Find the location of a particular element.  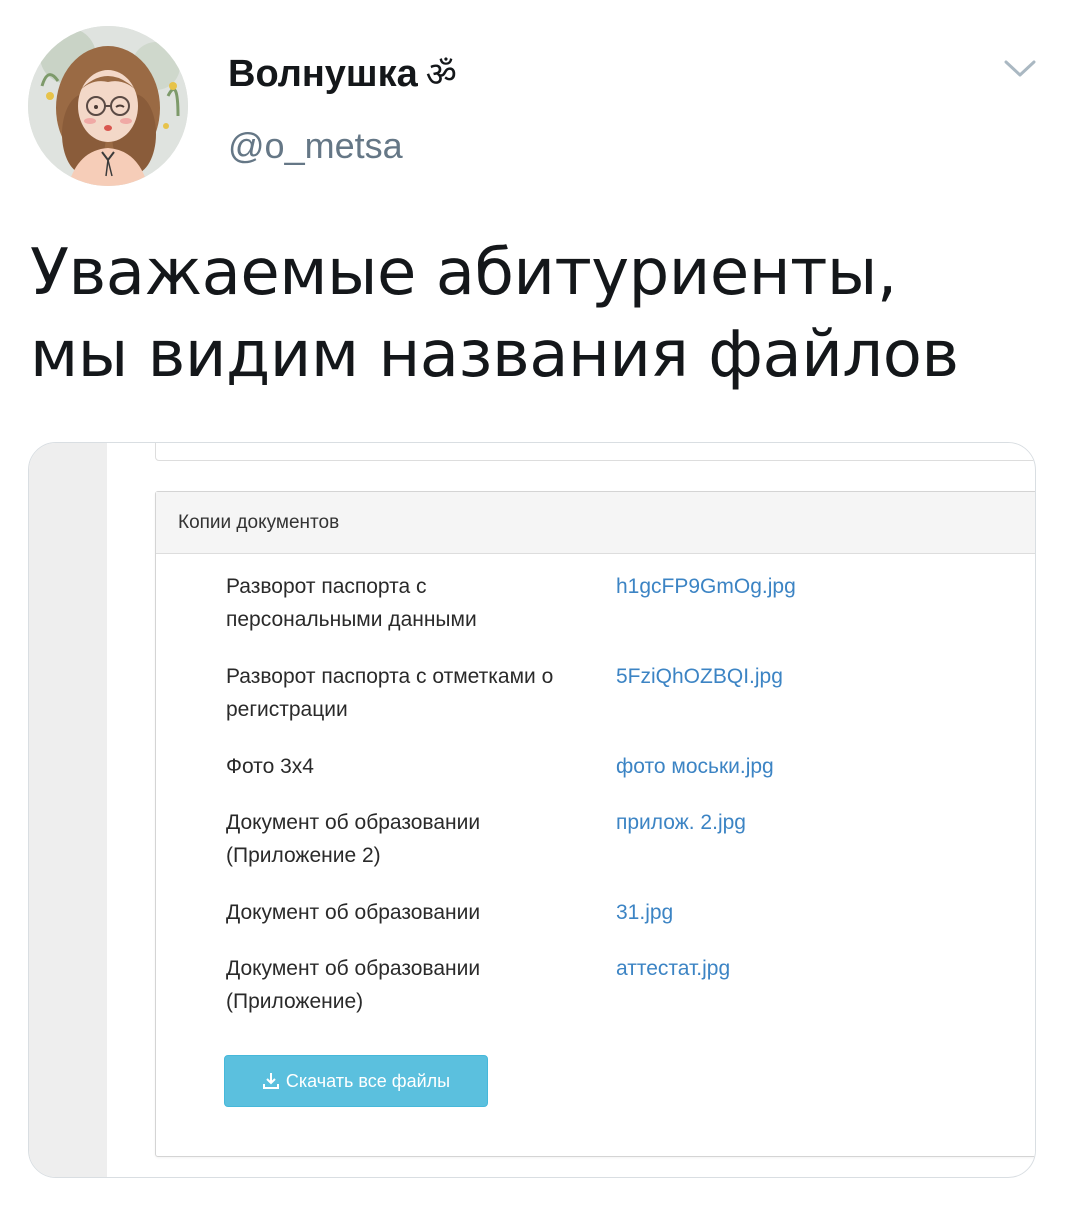

document-file-link: h1gcFP9GmOg.jpg is located at coordinates (706, 586).